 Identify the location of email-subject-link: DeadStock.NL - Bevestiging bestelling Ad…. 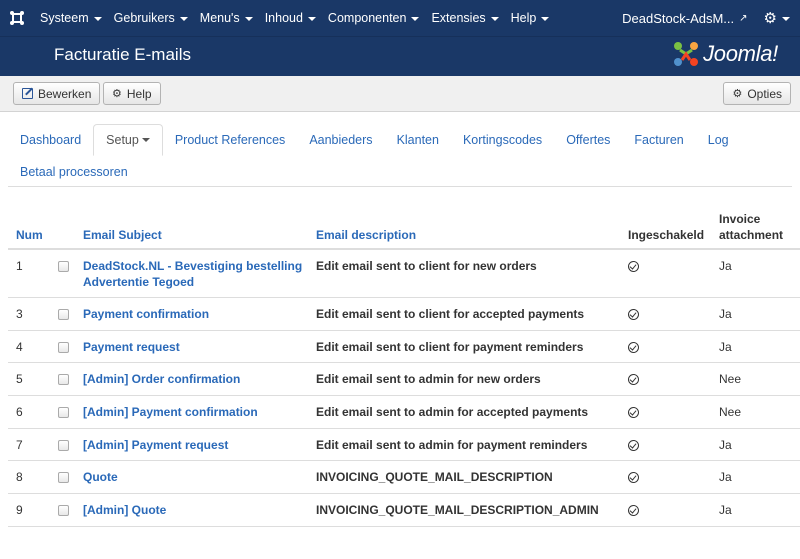
(195, 274).